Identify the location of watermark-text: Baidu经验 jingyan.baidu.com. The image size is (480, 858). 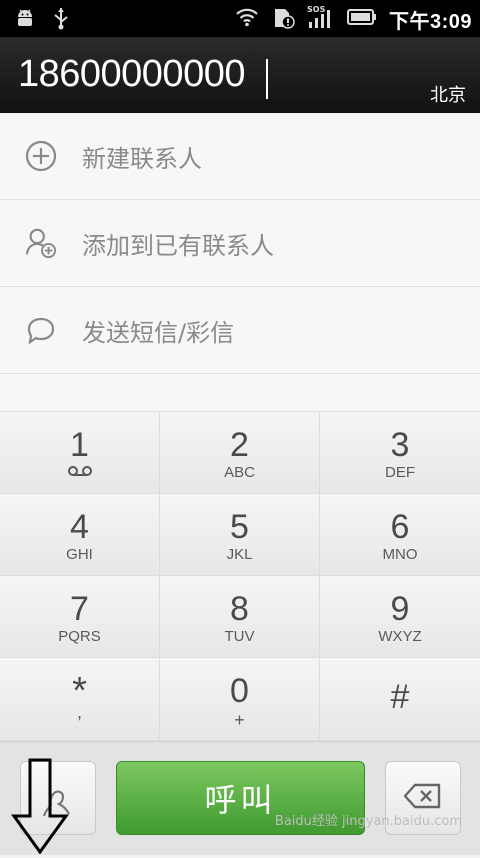
(368, 821).